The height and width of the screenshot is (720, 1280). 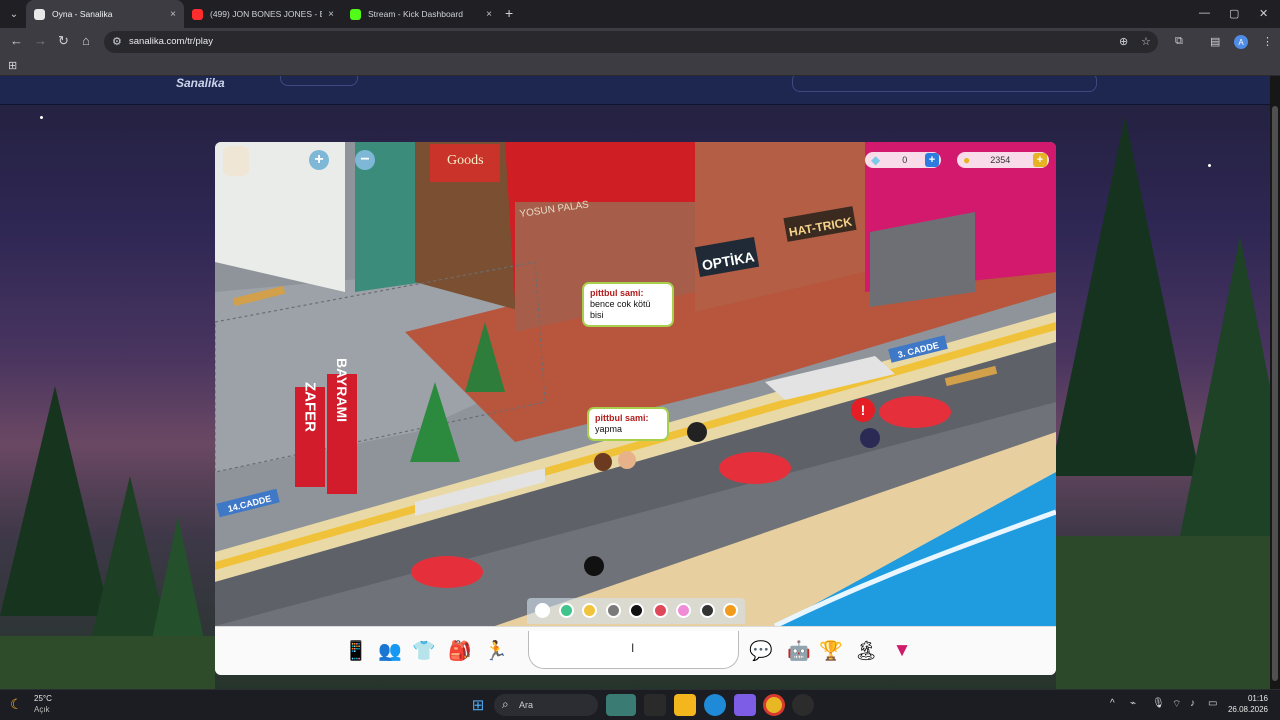 I want to click on terminal-icon, so click(x=655, y=705).